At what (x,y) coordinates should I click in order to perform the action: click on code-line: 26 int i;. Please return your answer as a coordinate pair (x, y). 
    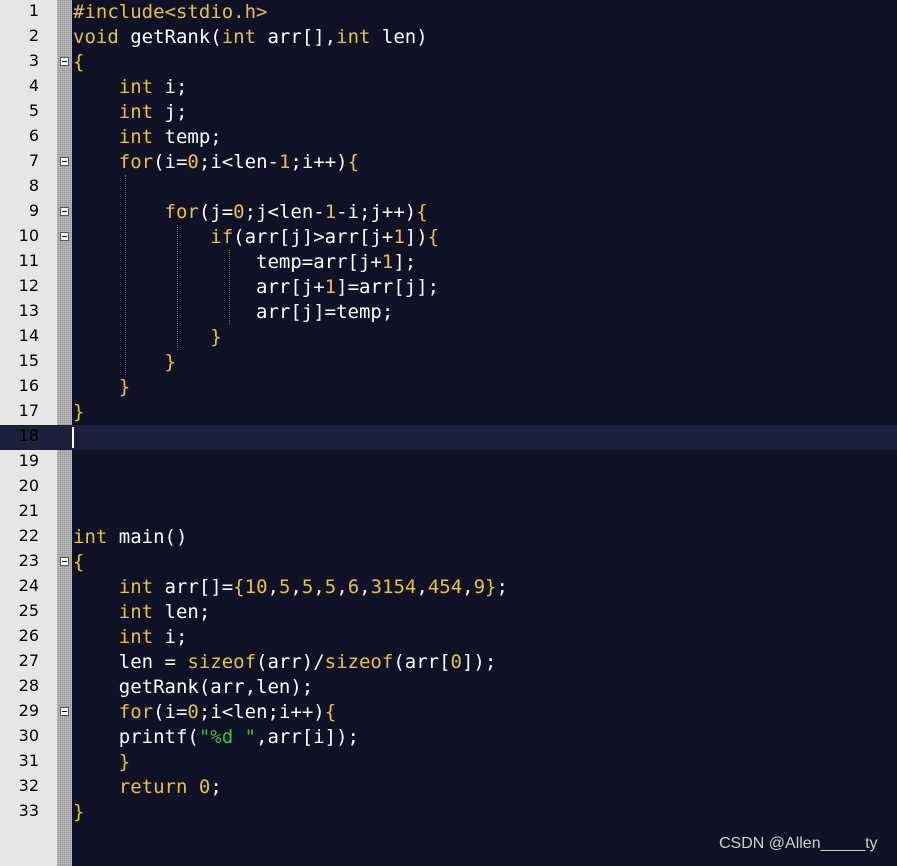
    Looking at the image, I should click on (448, 637).